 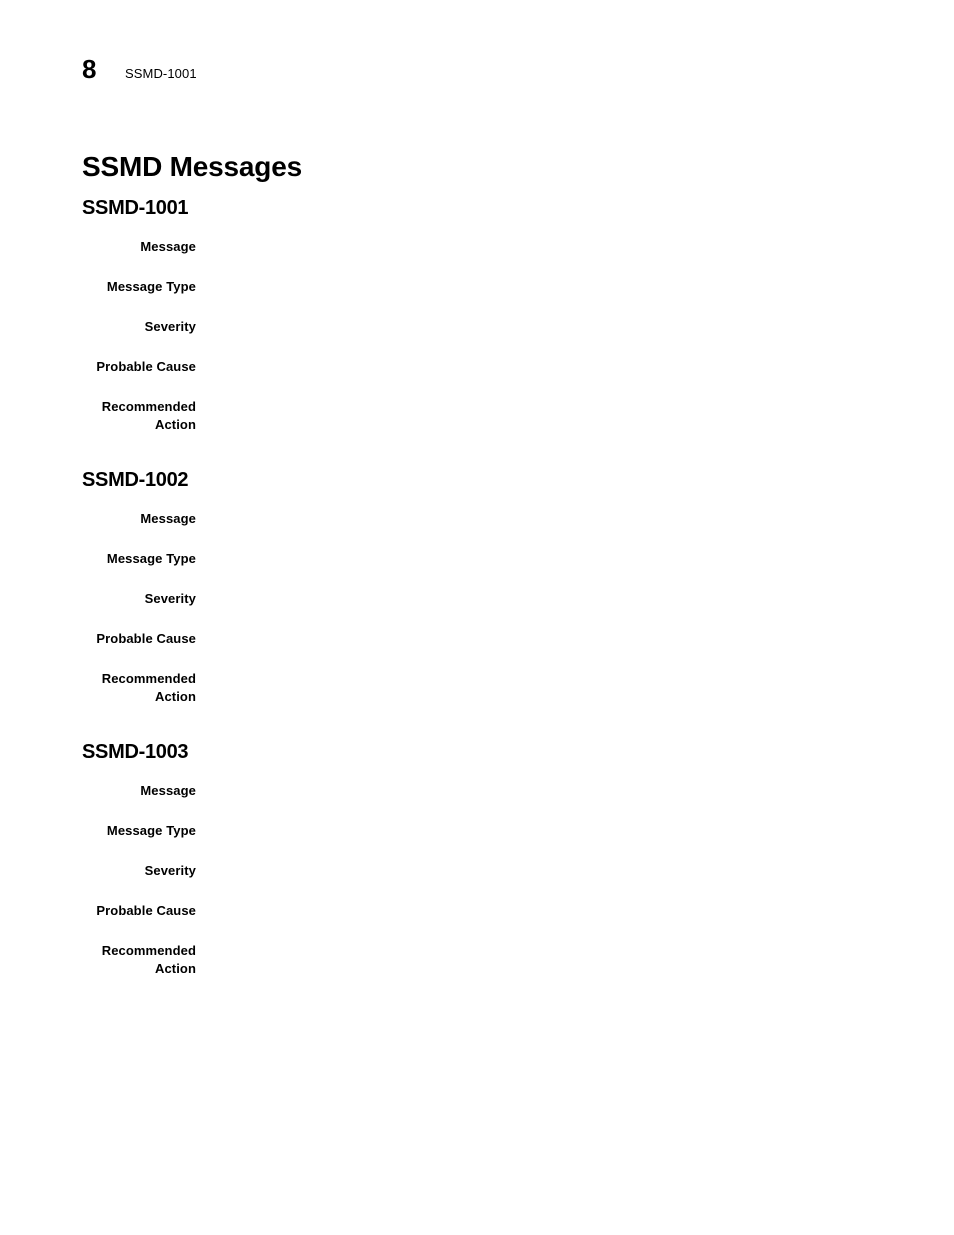 What do you see at coordinates (192, 166) in the screenshot?
I see `page-title: SSMD Messages` at bounding box center [192, 166].